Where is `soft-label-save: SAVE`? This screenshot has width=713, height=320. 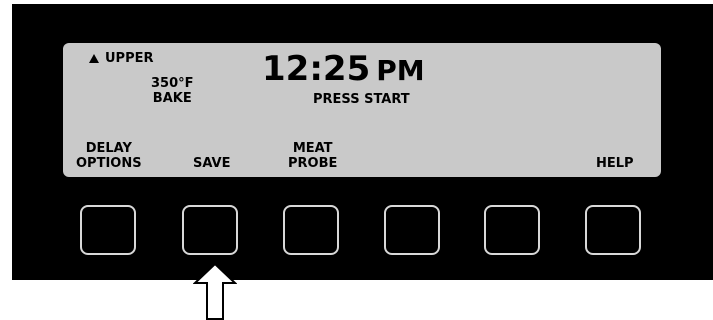 soft-label-save: SAVE is located at coordinates (212, 163).